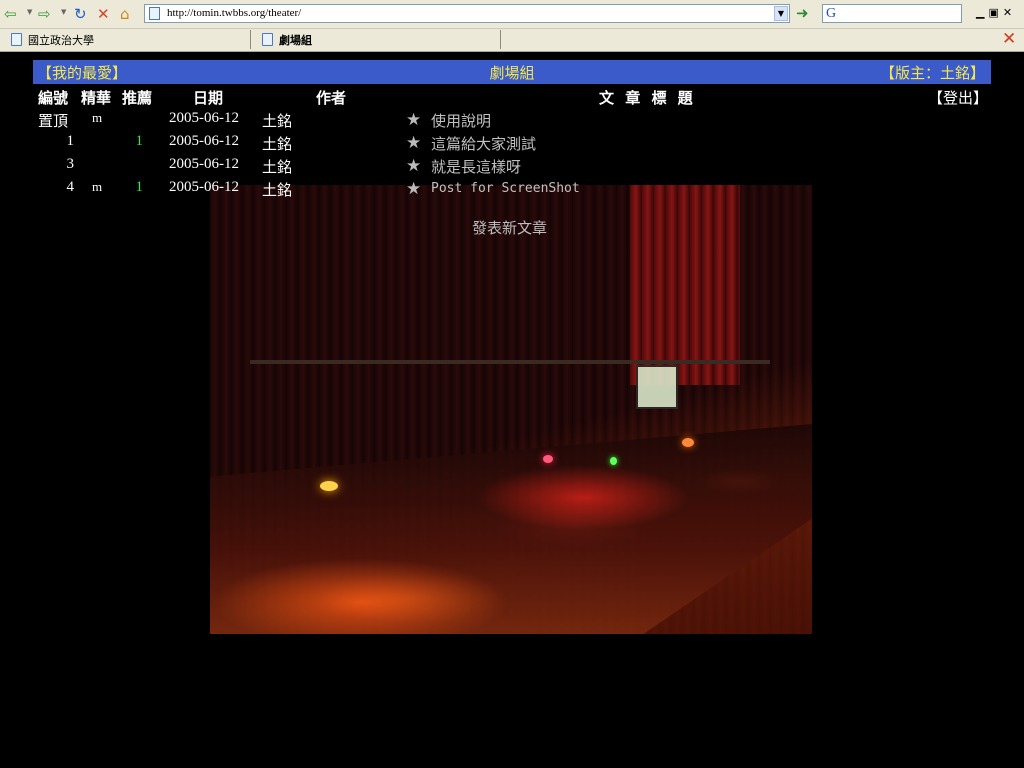 This screenshot has height=768, width=1024. Describe the element at coordinates (958, 97) in the screenshot. I see `logout-link: 【登出】` at that location.